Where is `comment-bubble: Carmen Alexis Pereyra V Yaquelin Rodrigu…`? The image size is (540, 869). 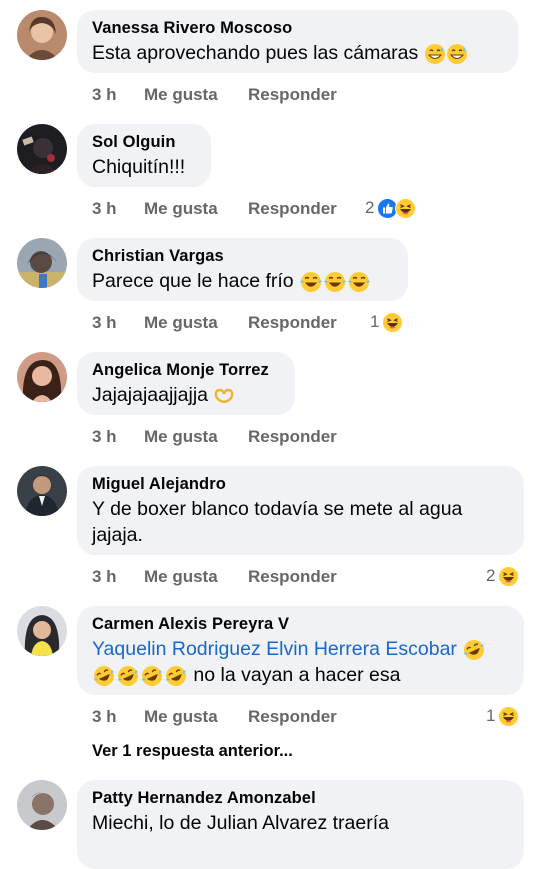
comment-bubble: Carmen Alexis Pereyra V Yaquelin Rodrigu… is located at coordinates (300, 650).